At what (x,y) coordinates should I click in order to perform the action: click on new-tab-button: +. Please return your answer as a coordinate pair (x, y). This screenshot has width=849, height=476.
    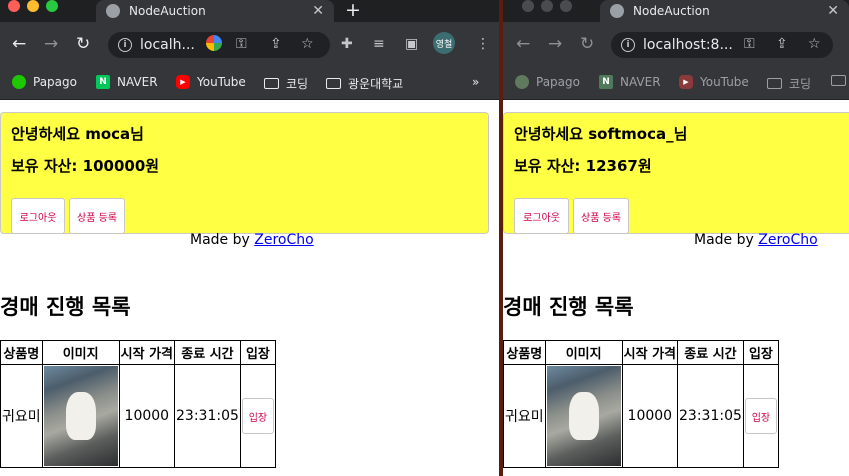
    Looking at the image, I should click on (353, 10).